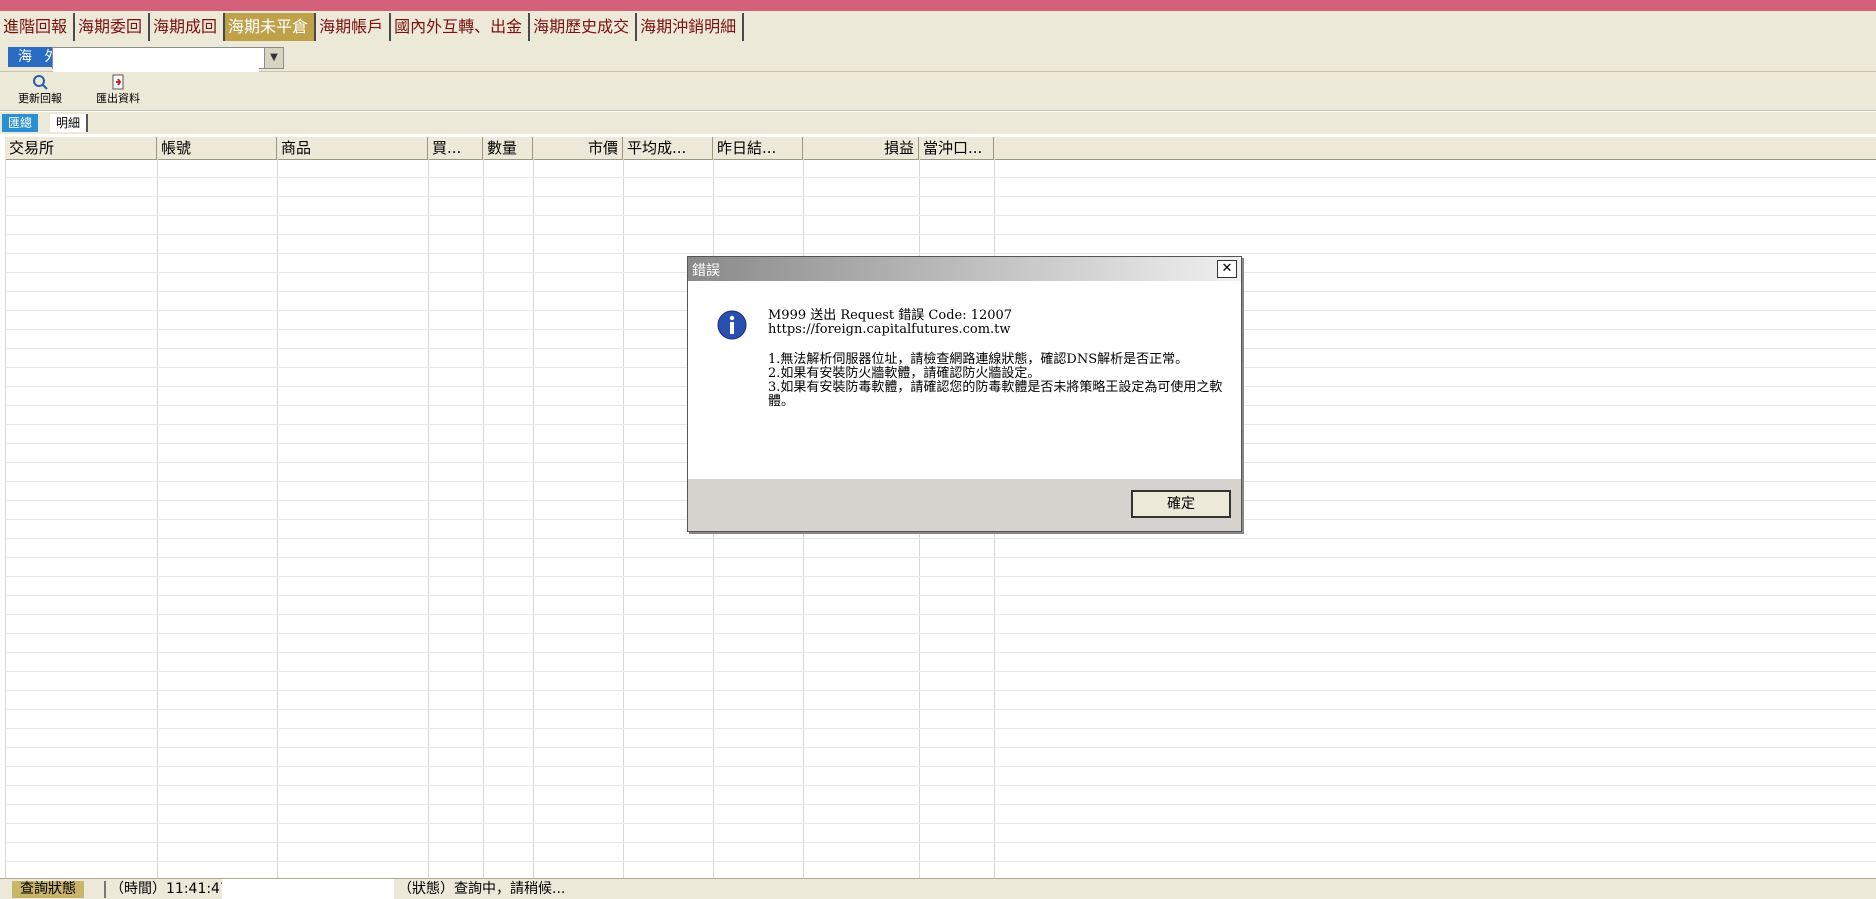  Describe the element at coordinates (938, 91) in the screenshot. I see `toolbar: 更新回報 匯出資料` at that location.